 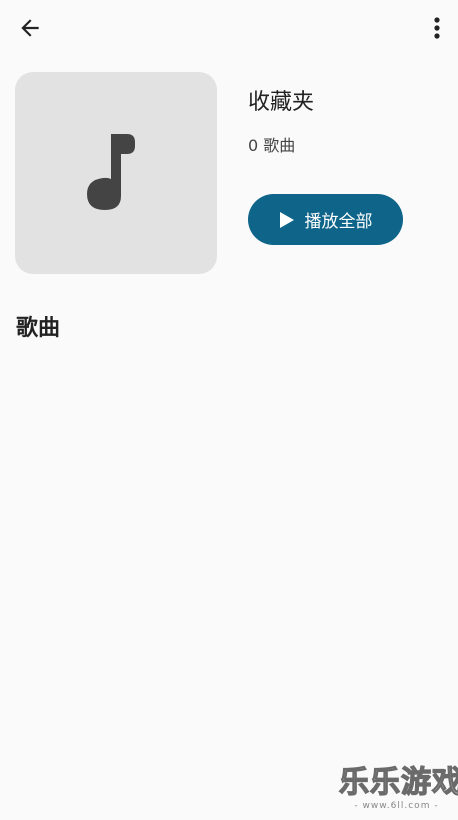 I want to click on watermark-title: 乐乐游戏, so click(x=398, y=782).